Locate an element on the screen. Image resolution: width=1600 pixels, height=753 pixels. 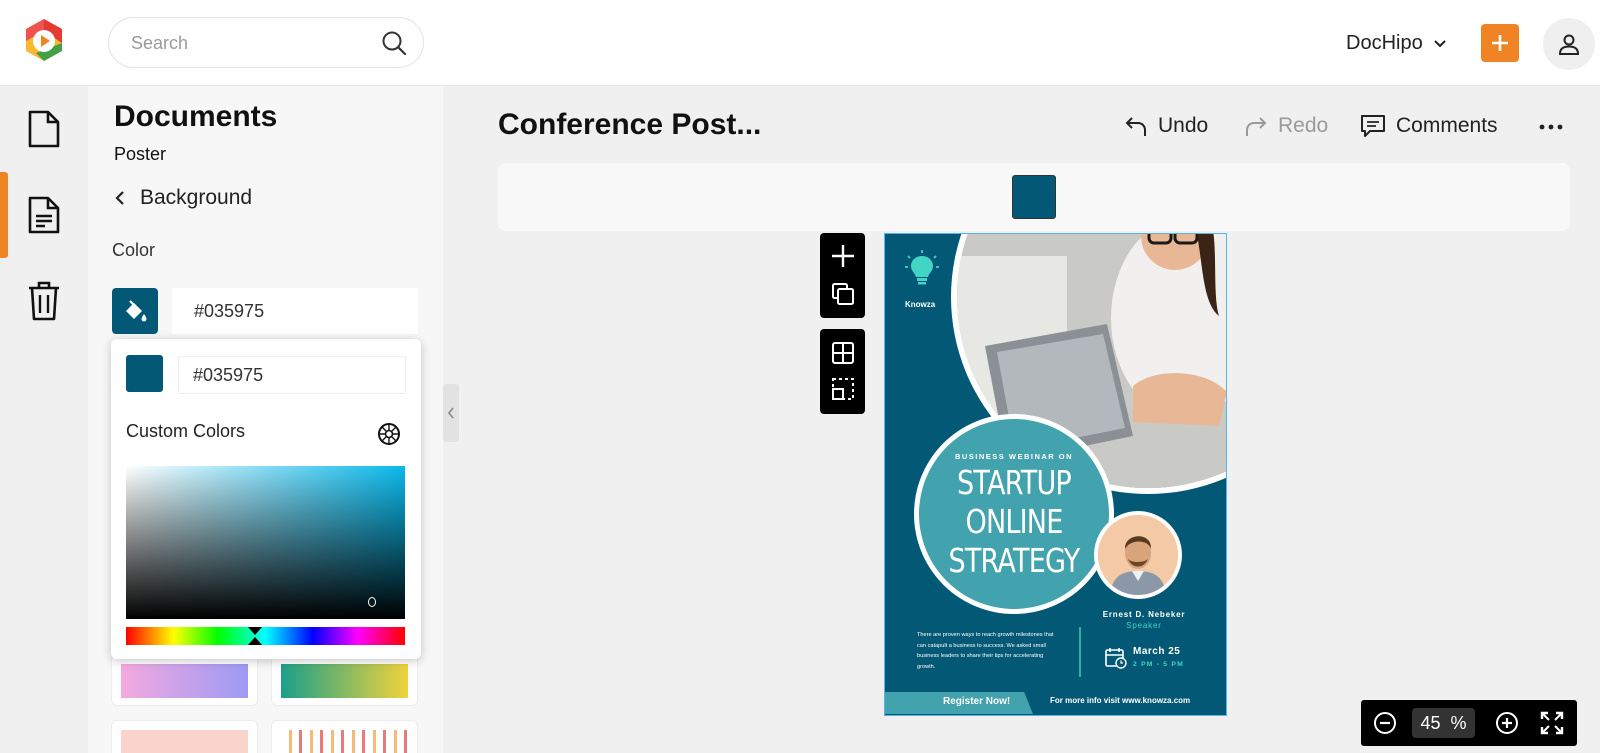
poster-headline-3: STRATEGY is located at coordinates (1014, 560).